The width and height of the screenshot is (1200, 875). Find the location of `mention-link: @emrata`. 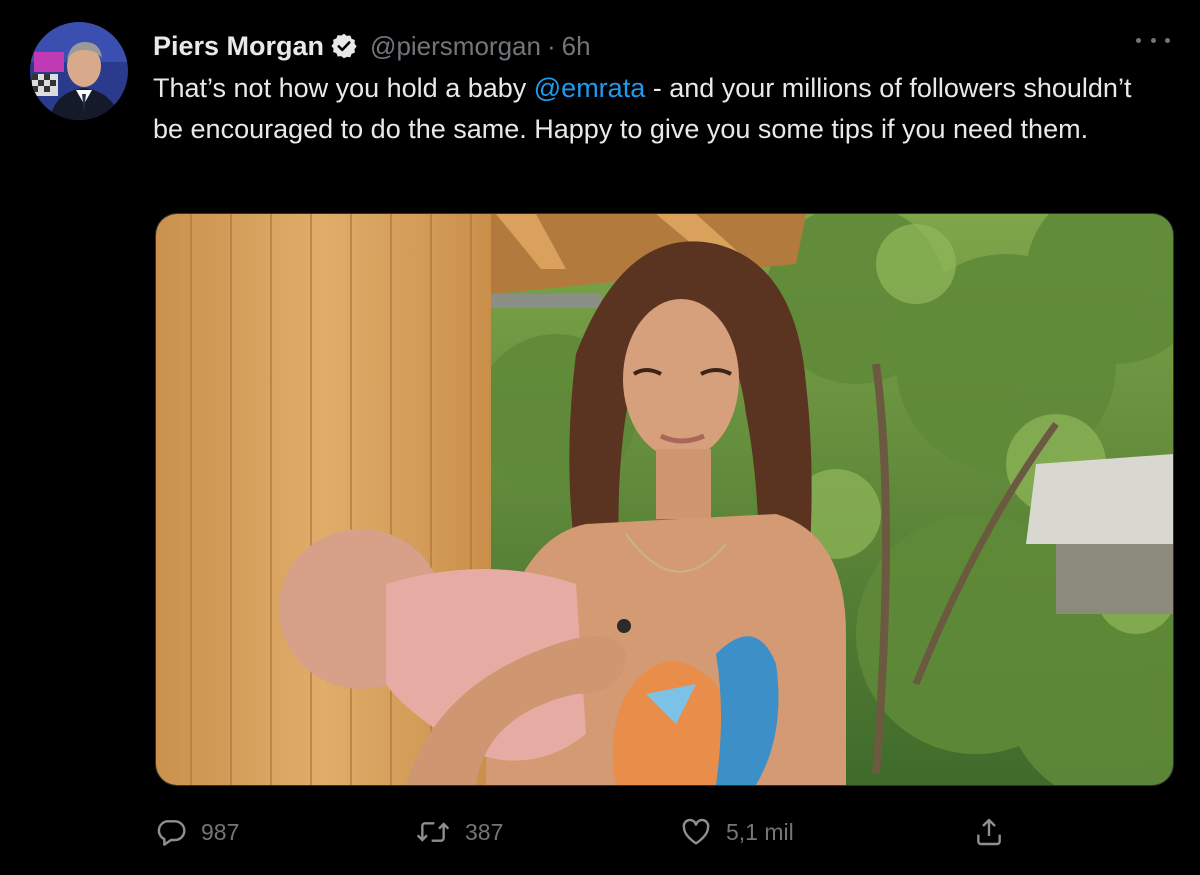

mention-link: @emrata is located at coordinates (589, 88).